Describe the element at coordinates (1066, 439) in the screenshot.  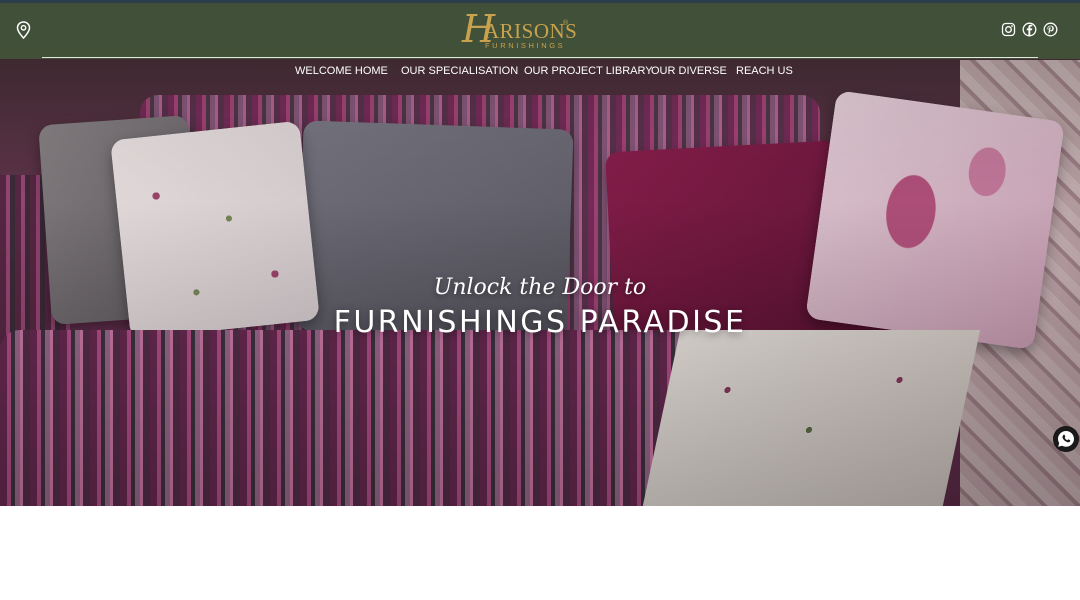
I see `whatsapp-icon` at that location.